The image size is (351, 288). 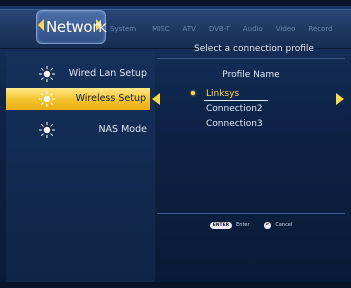 I want to click on sidebar-item-nas-mode: NAS Mode, so click(x=80, y=130).